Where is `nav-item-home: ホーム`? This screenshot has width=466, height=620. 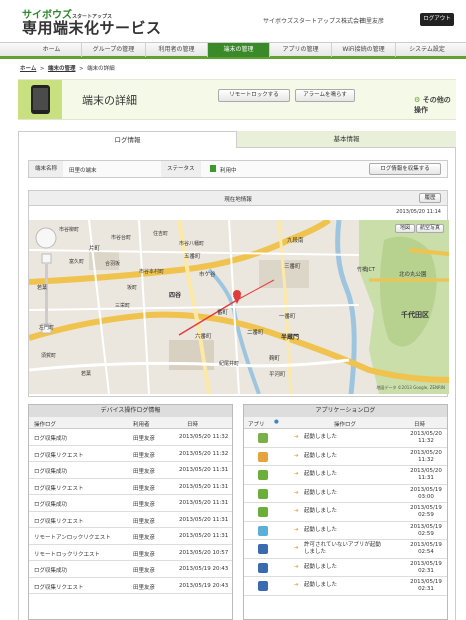 nav-item-home: ホーム is located at coordinates (52, 50).